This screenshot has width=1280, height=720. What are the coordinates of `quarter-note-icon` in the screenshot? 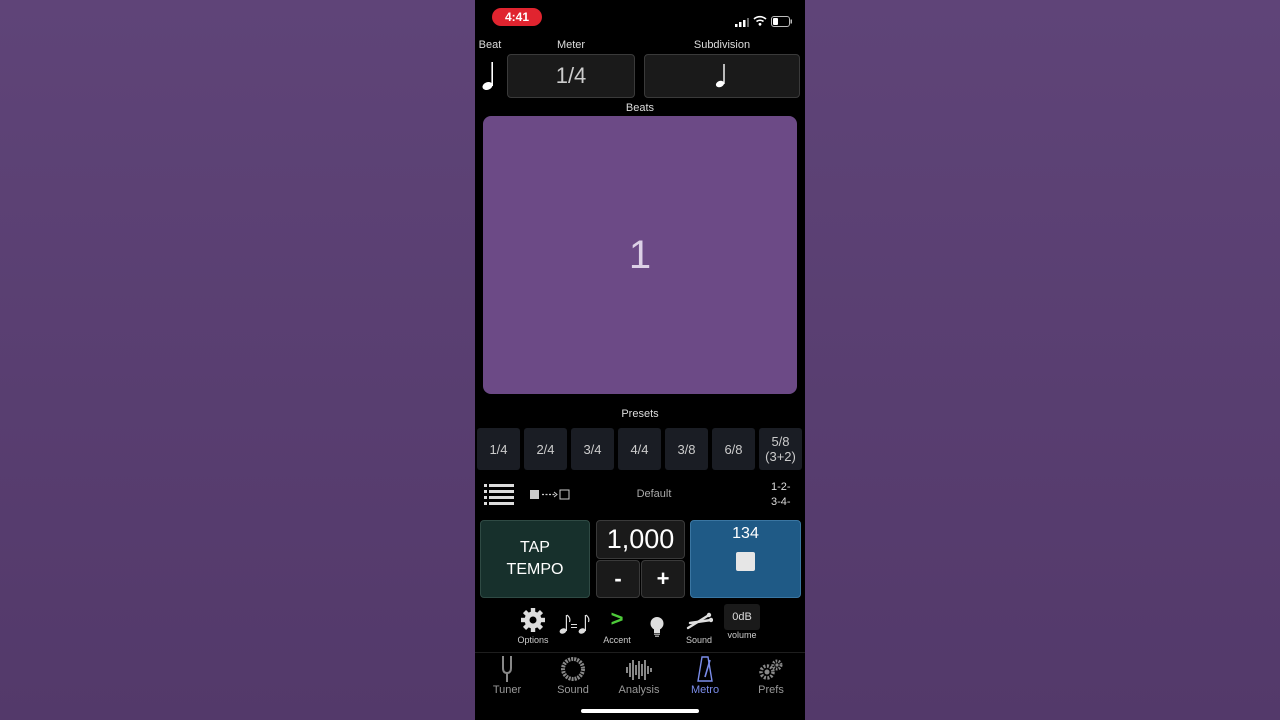 It's located at (720, 76).